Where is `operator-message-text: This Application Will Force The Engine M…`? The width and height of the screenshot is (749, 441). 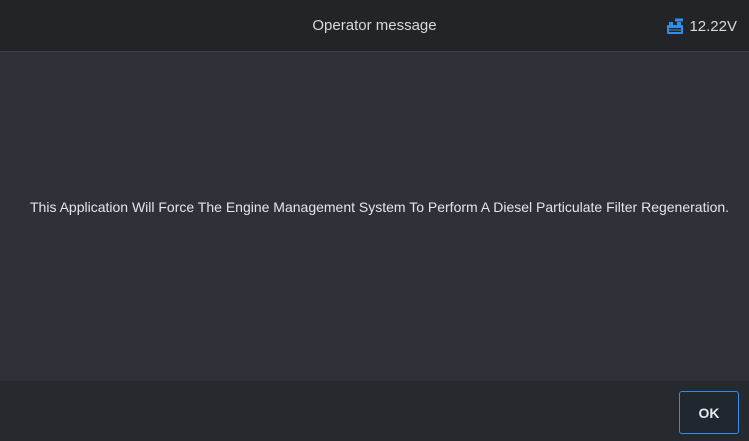 operator-message-text: This Application Will Force The Engine M… is located at coordinates (380, 207).